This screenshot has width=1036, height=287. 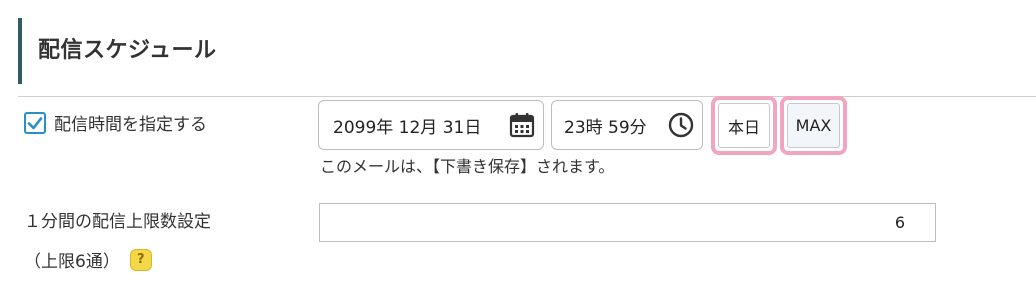 I want to click on specify-time-checkbox, so click(x=35, y=122).